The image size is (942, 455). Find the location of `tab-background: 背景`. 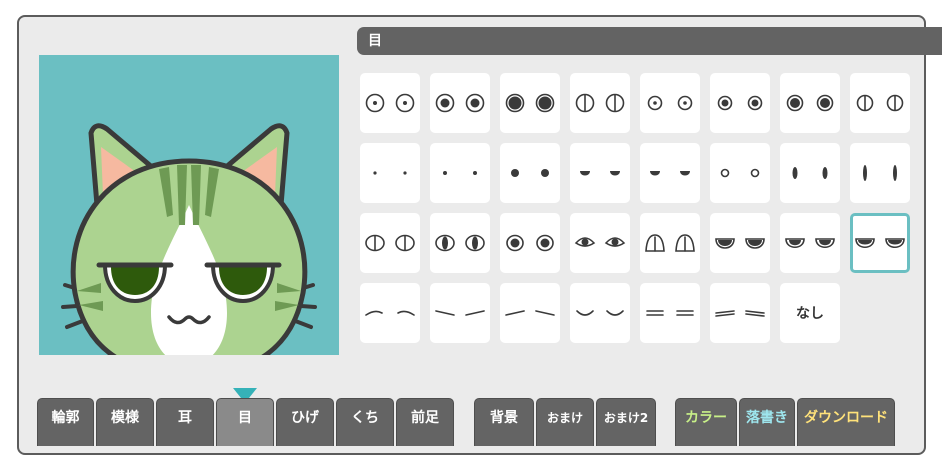

tab-background: 背景 is located at coordinates (504, 422).